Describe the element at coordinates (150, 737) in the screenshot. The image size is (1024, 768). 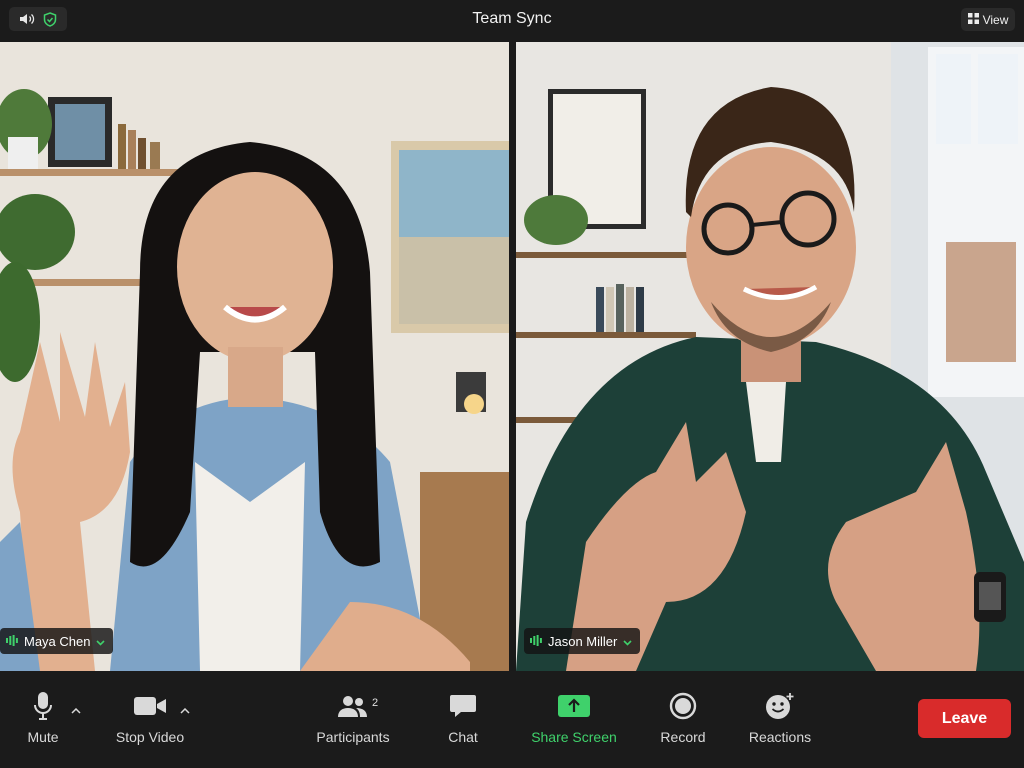
I see `stop-video-label: Stop Video` at that location.